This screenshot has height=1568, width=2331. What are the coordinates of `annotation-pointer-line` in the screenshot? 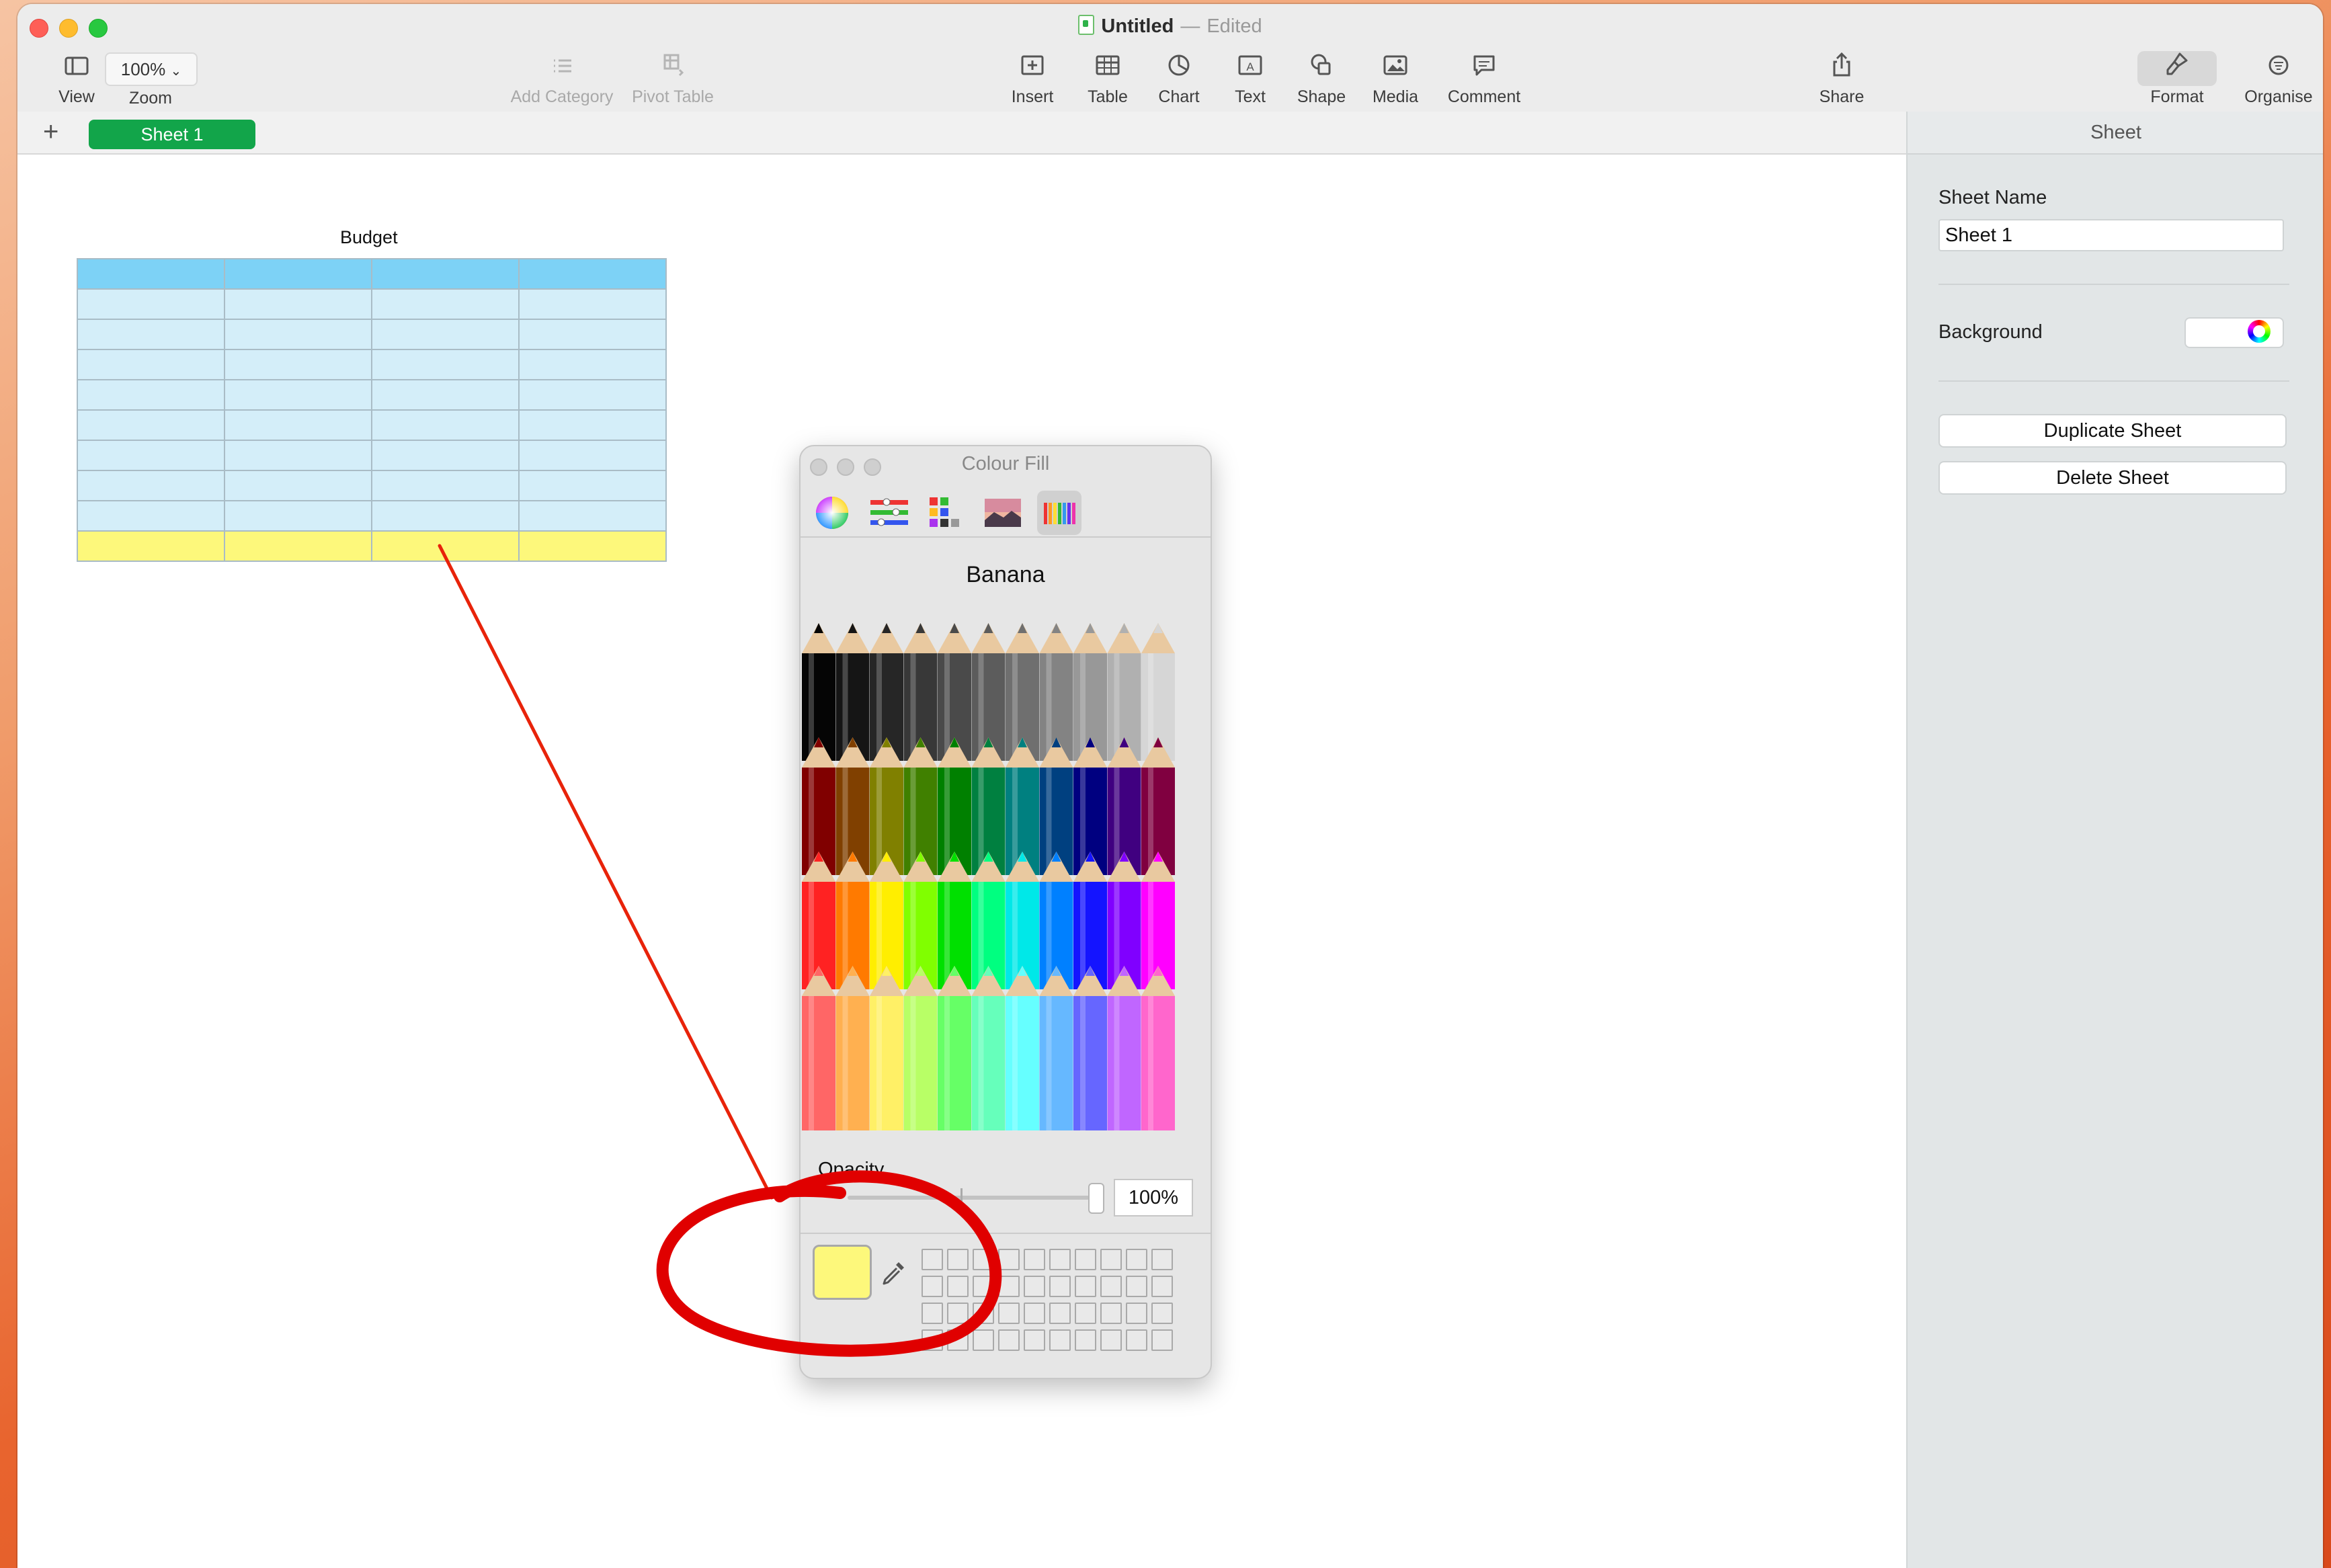 It's located at (606, 872).